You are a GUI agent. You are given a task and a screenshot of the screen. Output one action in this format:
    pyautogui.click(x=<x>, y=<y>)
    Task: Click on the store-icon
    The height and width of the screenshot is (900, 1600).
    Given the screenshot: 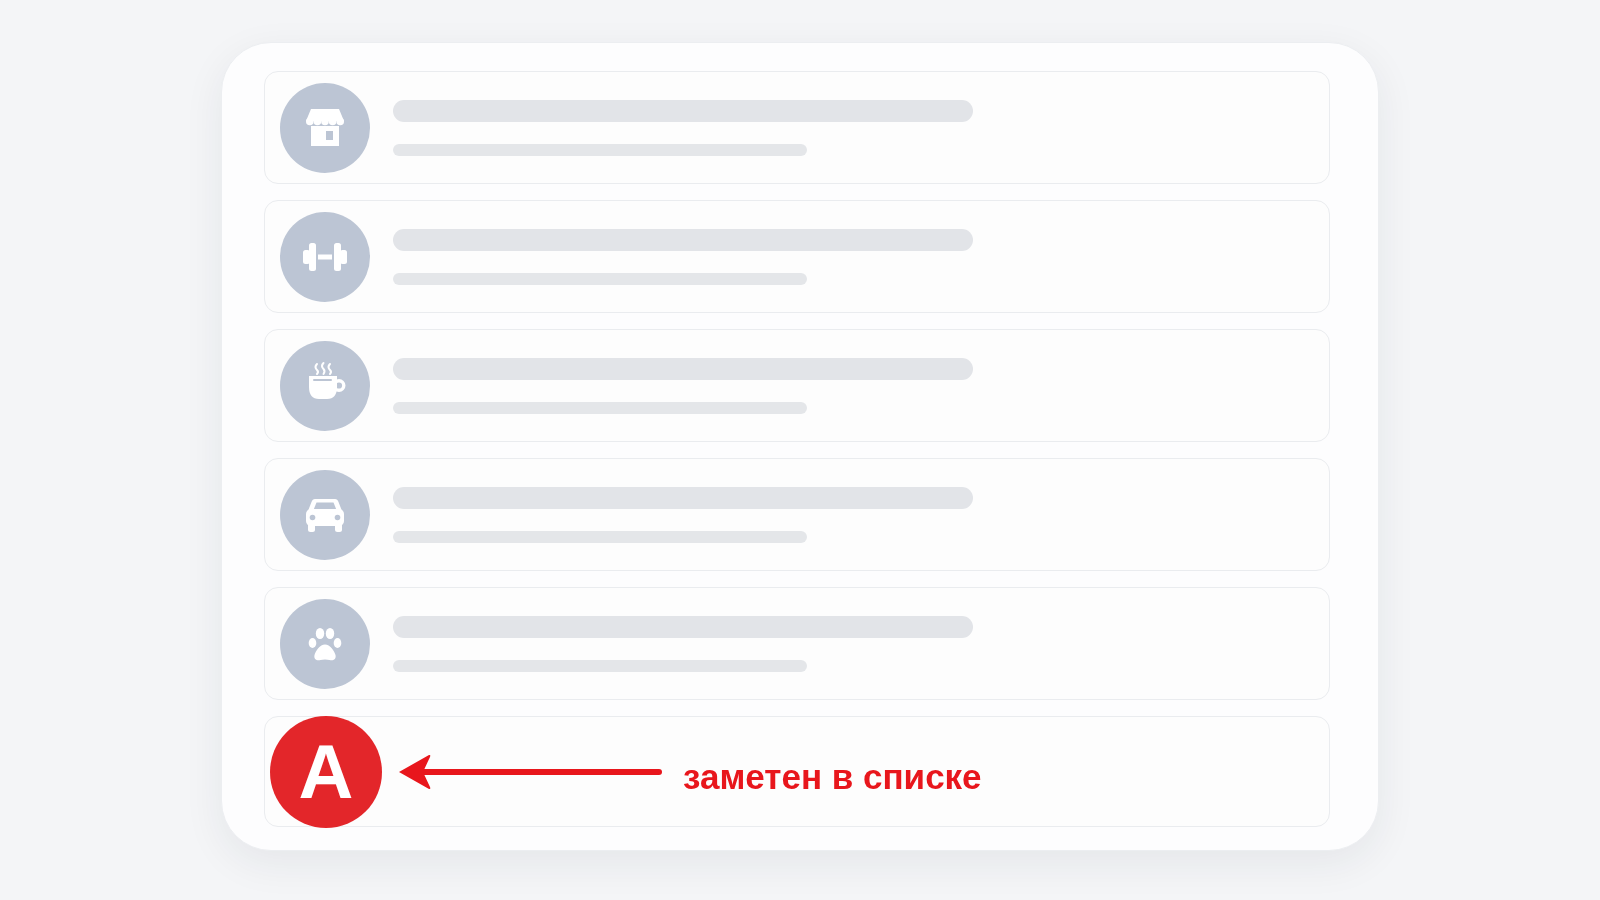 What is the action you would take?
    pyautogui.click(x=325, y=127)
    